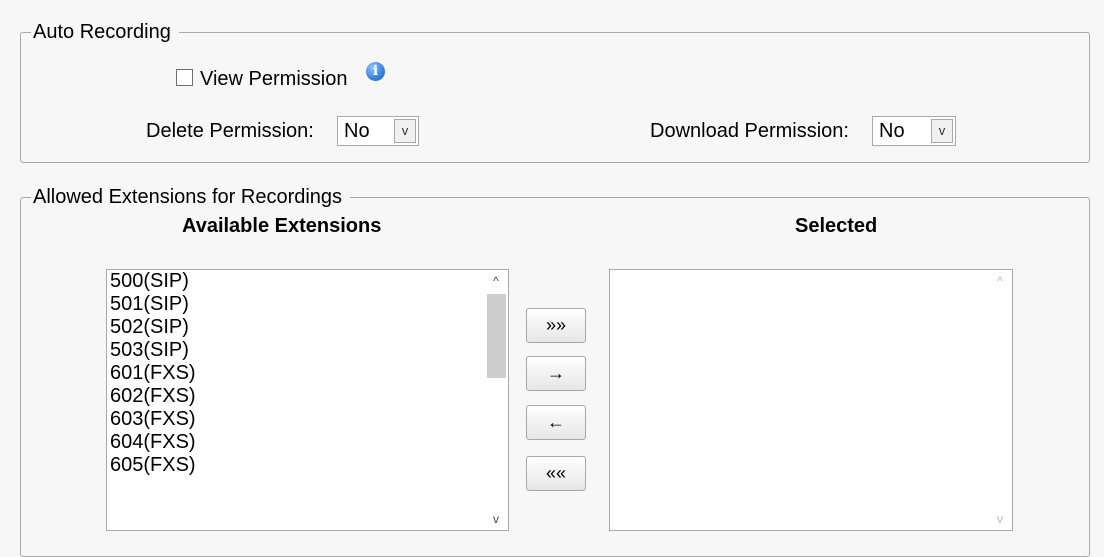 The image size is (1104, 557). Describe the element at coordinates (375, 71) in the screenshot. I see `info-icon: i` at that location.